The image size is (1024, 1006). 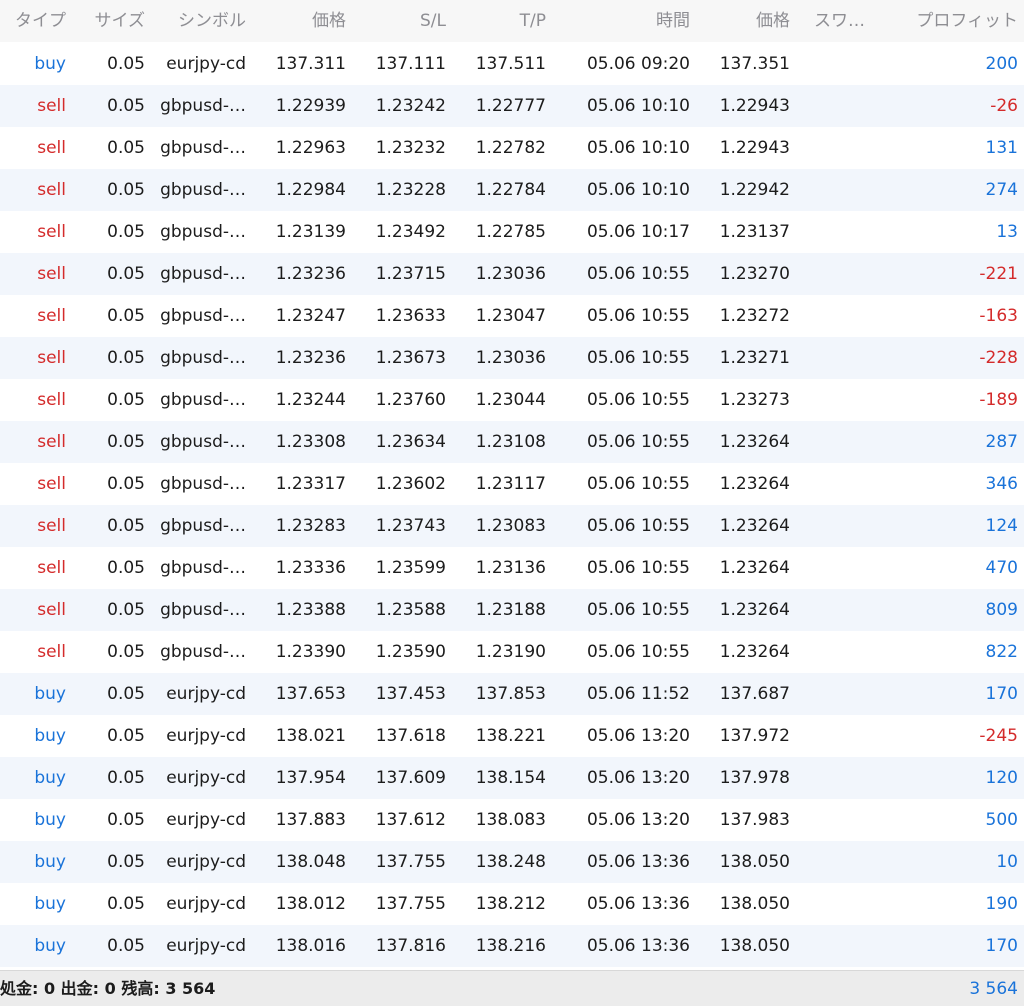 What do you see at coordinates (1001, 946) in the screenshot?
I see `profit-cell: 170` at bounding box center [1001, 946].